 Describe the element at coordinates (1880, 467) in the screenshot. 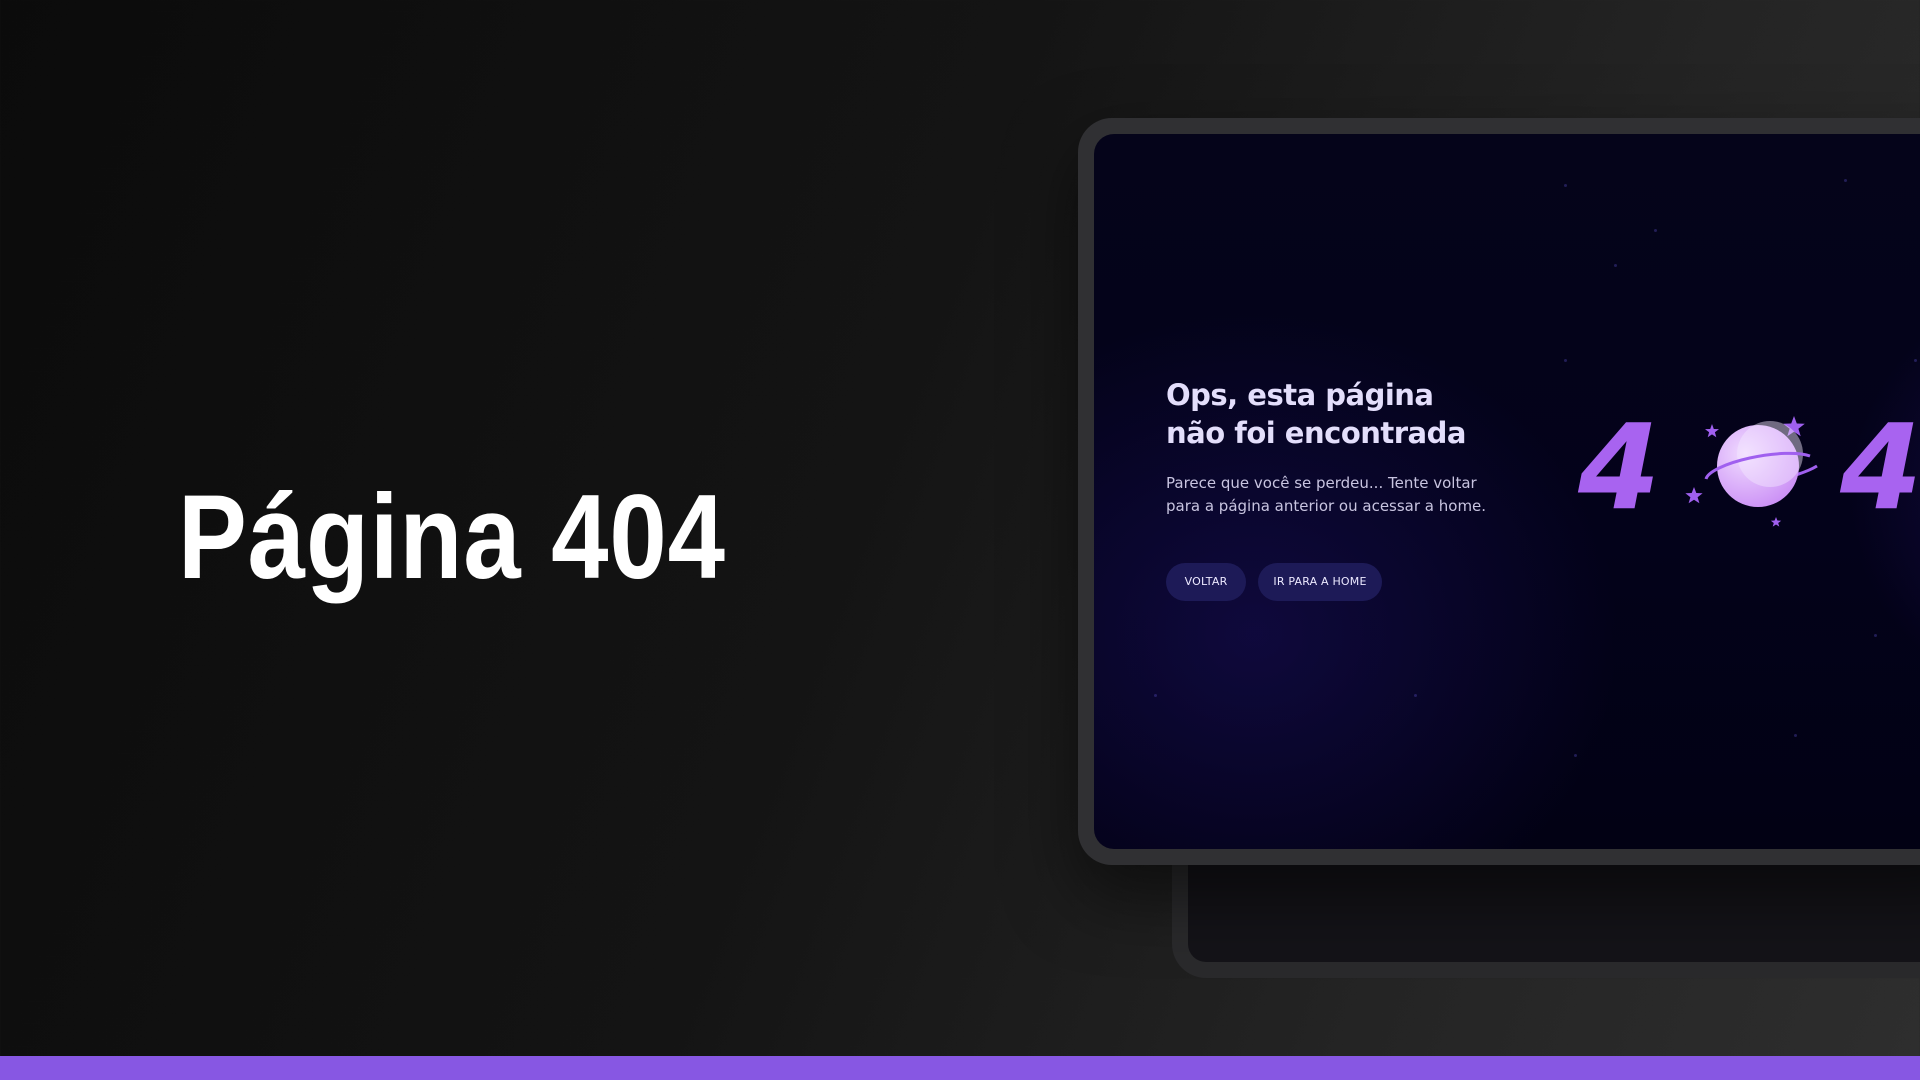

I see `digit-four-right: 4` at that location.